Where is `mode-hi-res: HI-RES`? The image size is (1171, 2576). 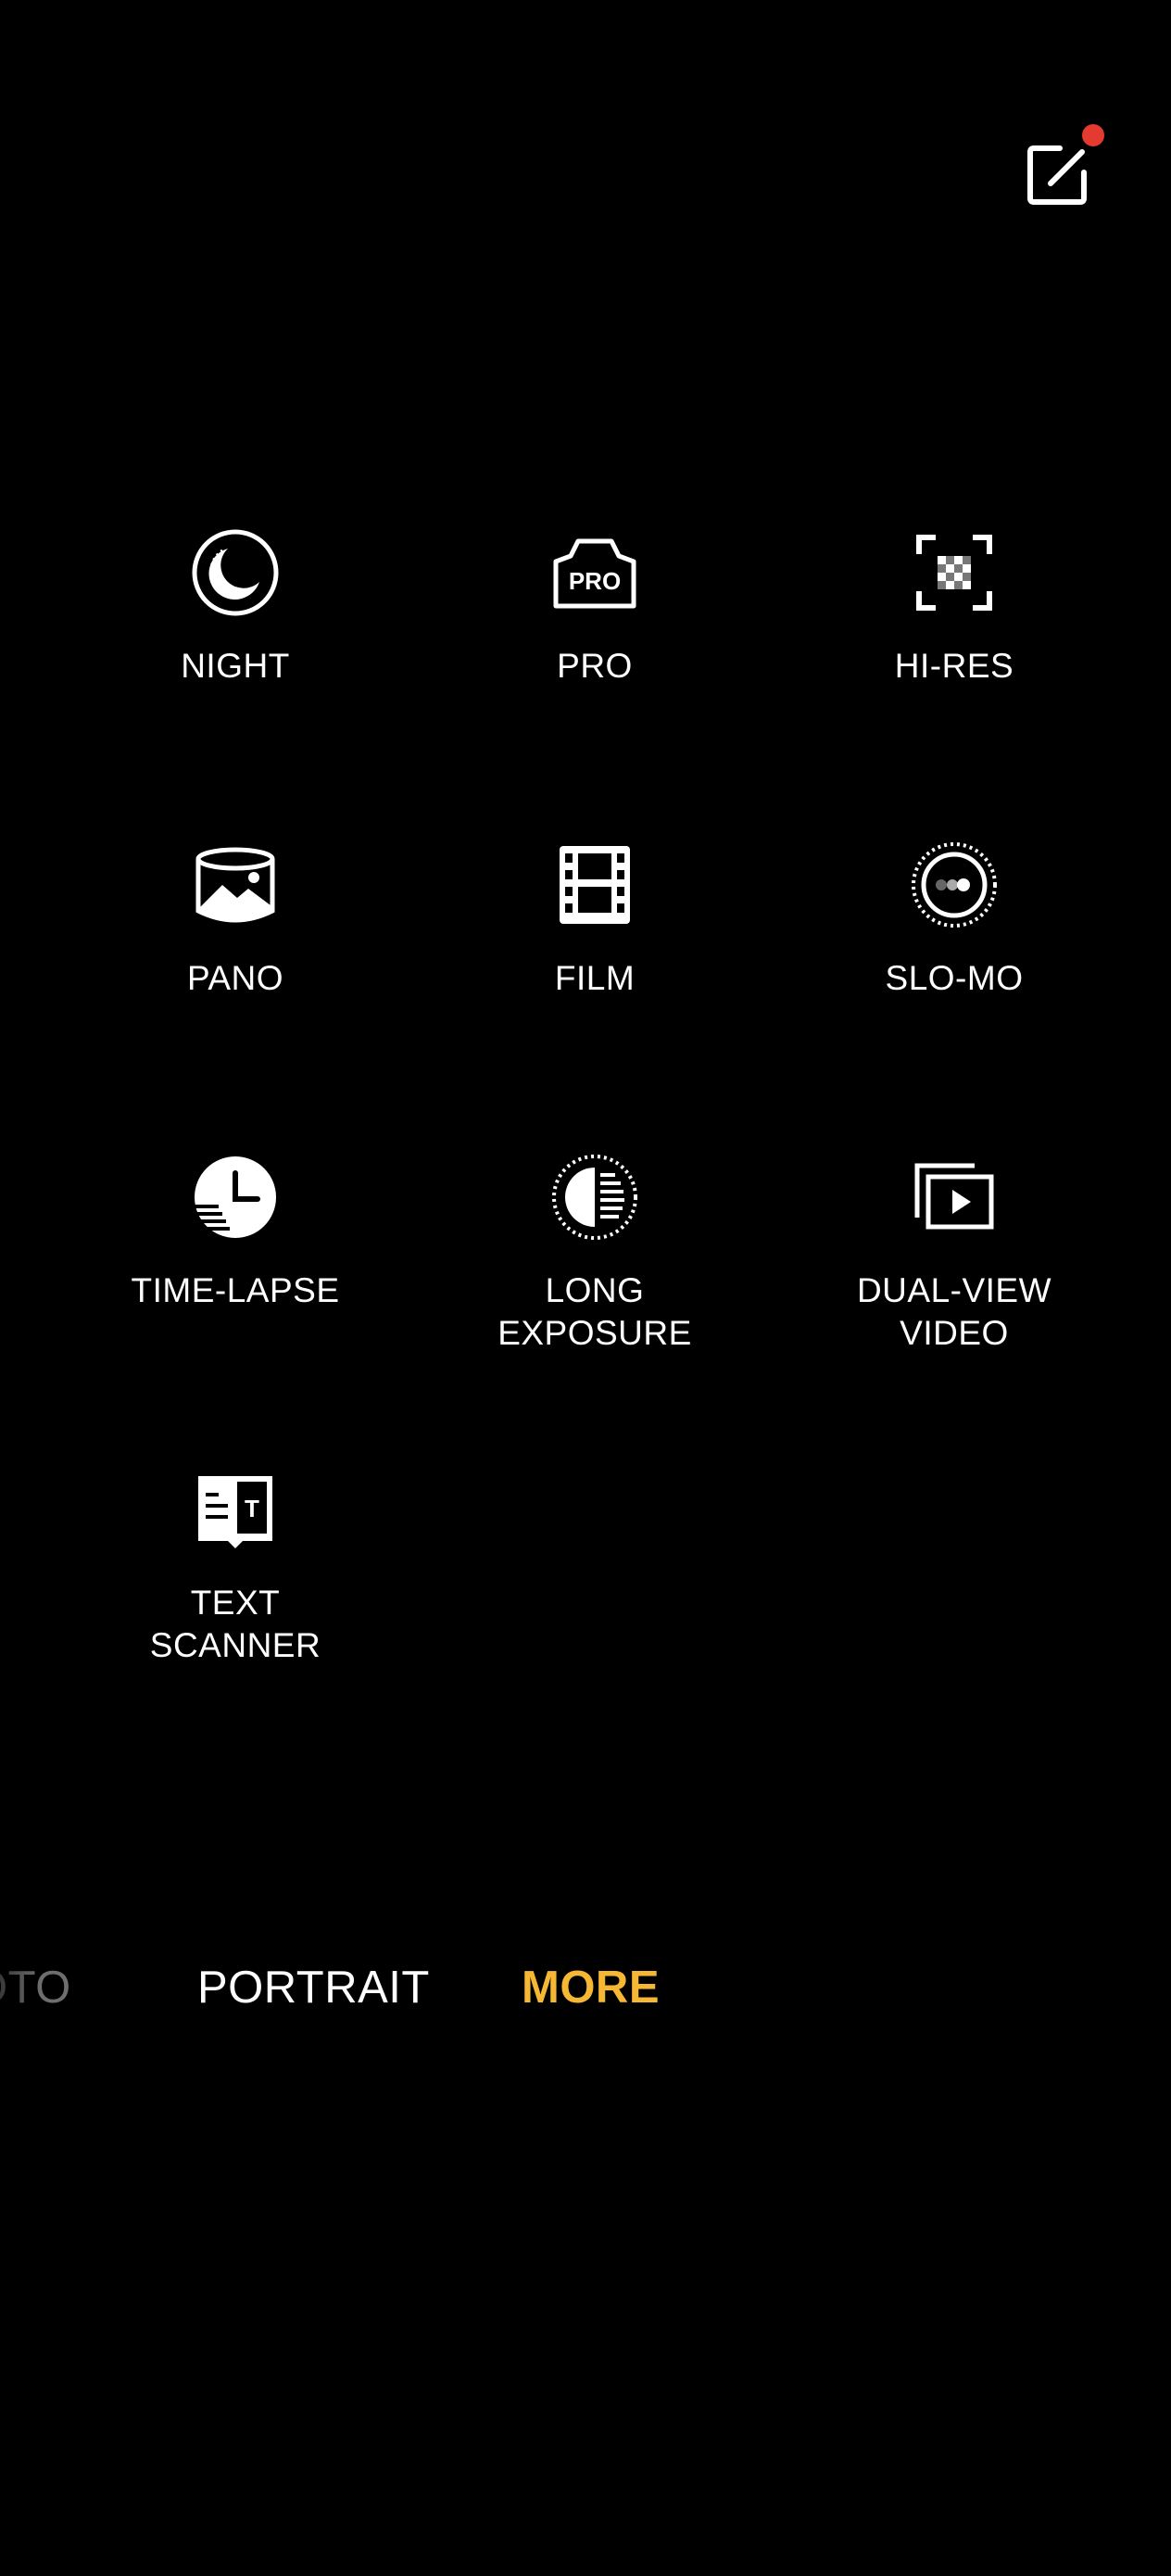 mode-hi-res: HI-RES is located at coordinates (954, 684).